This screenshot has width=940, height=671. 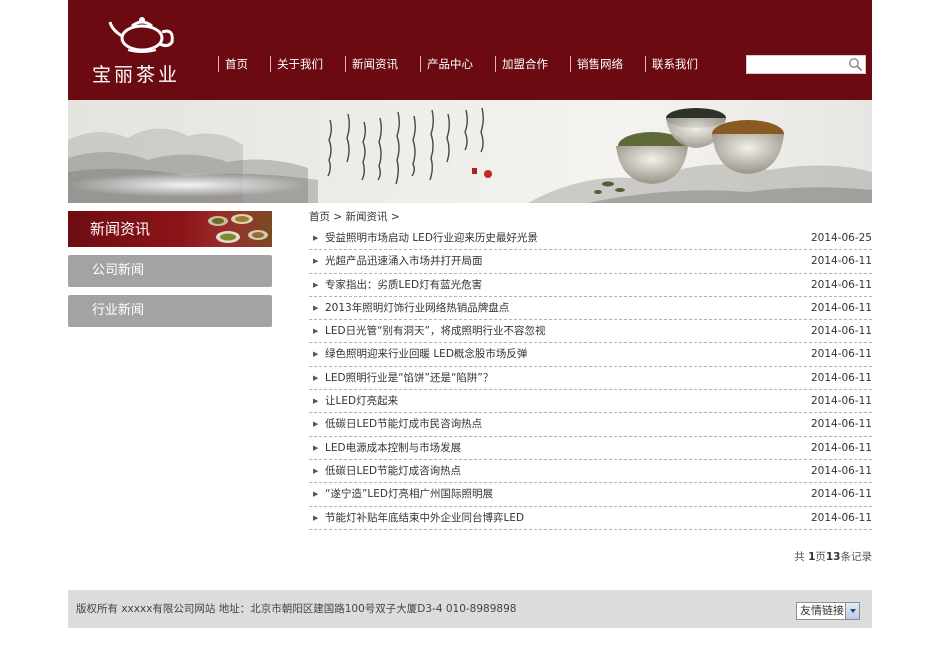 I want to click on news-title-link: 低碳日LED节能灯成咨询热点, so click(x=393, y=471).